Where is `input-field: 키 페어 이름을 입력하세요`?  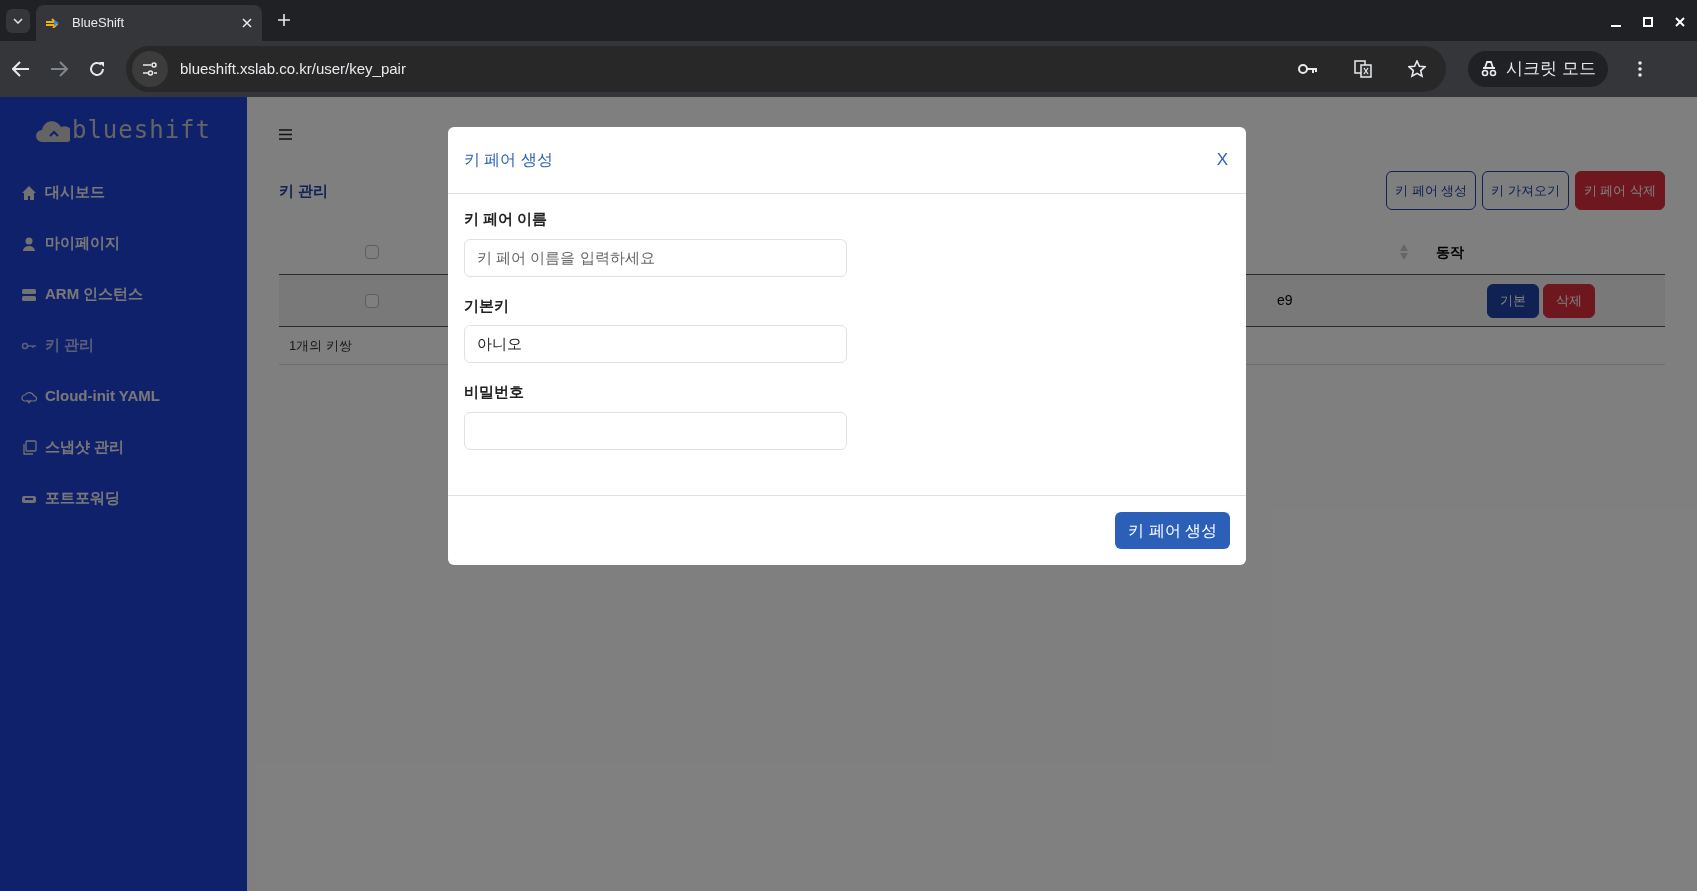
input-field: 키 페어 이름을 입력하세요 is located at coordinates (655, 257).